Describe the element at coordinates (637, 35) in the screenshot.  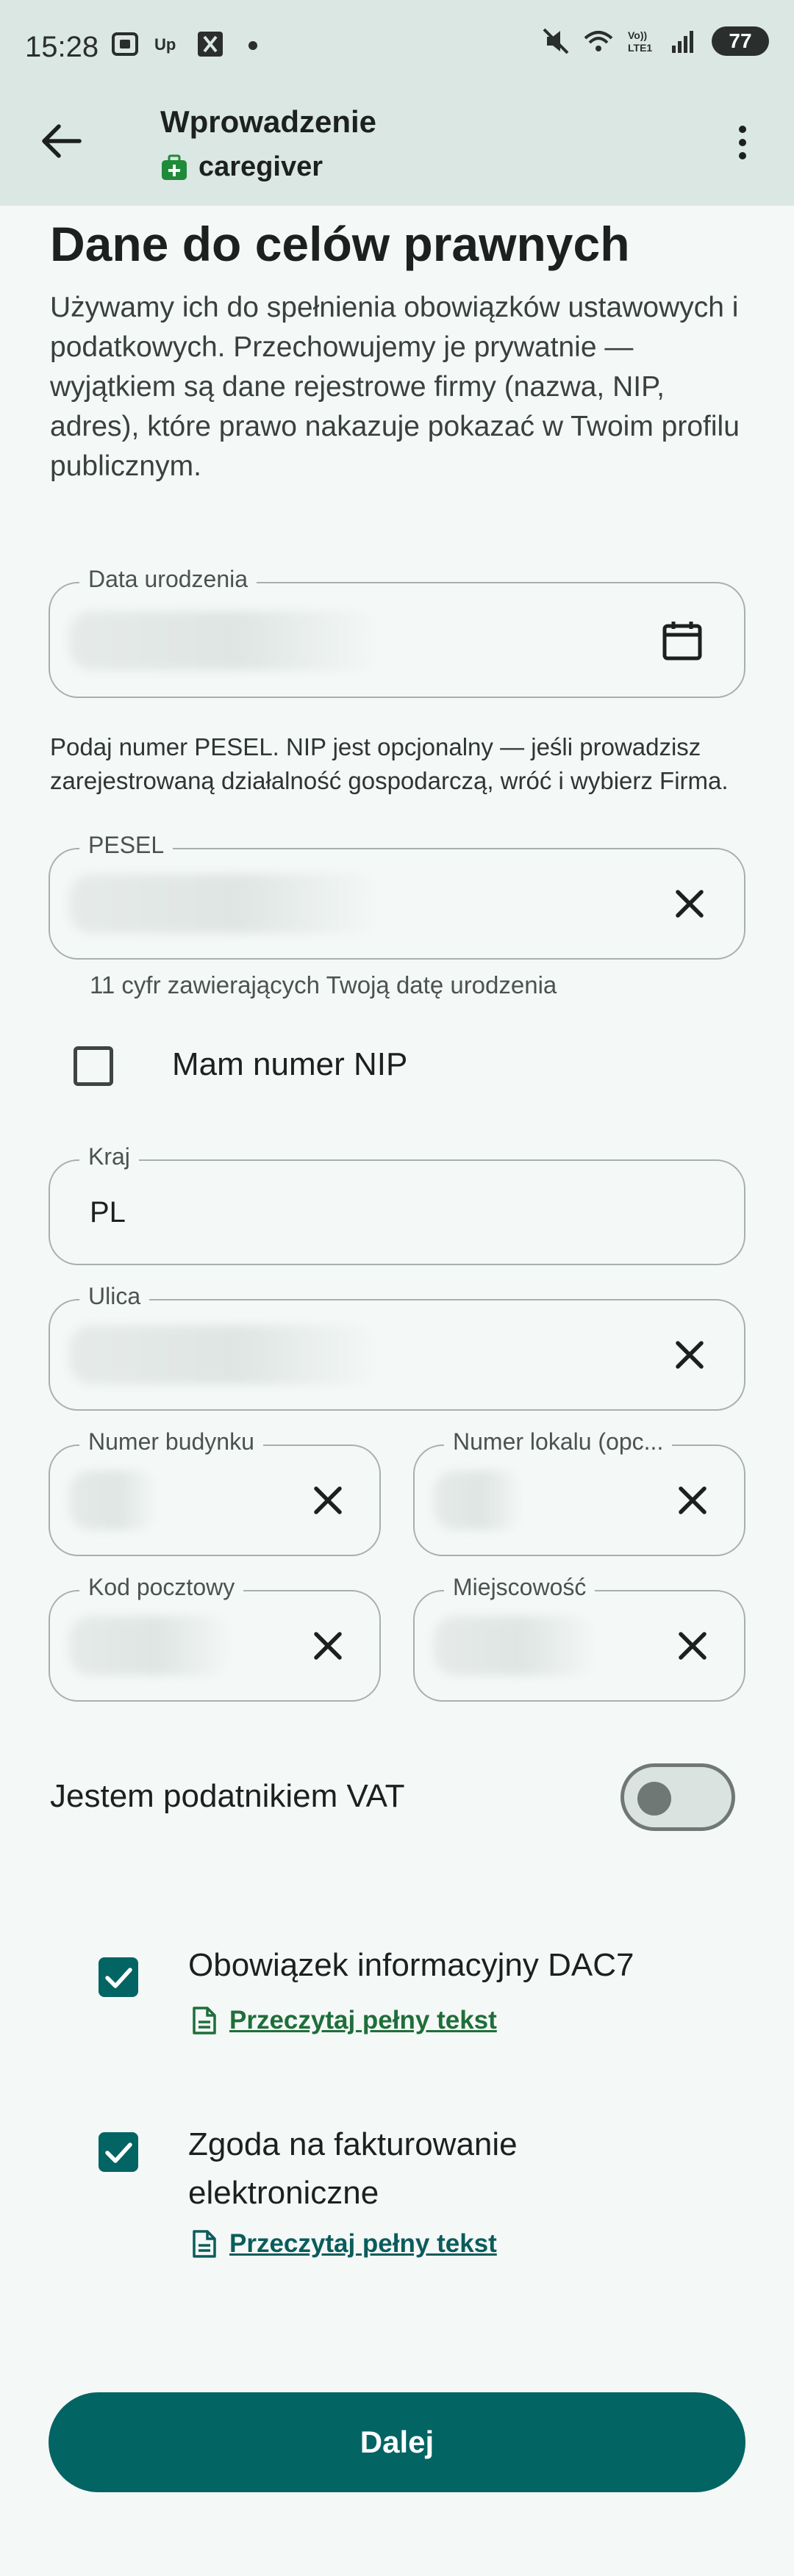
I see `svg-text: Vo))` at that location.